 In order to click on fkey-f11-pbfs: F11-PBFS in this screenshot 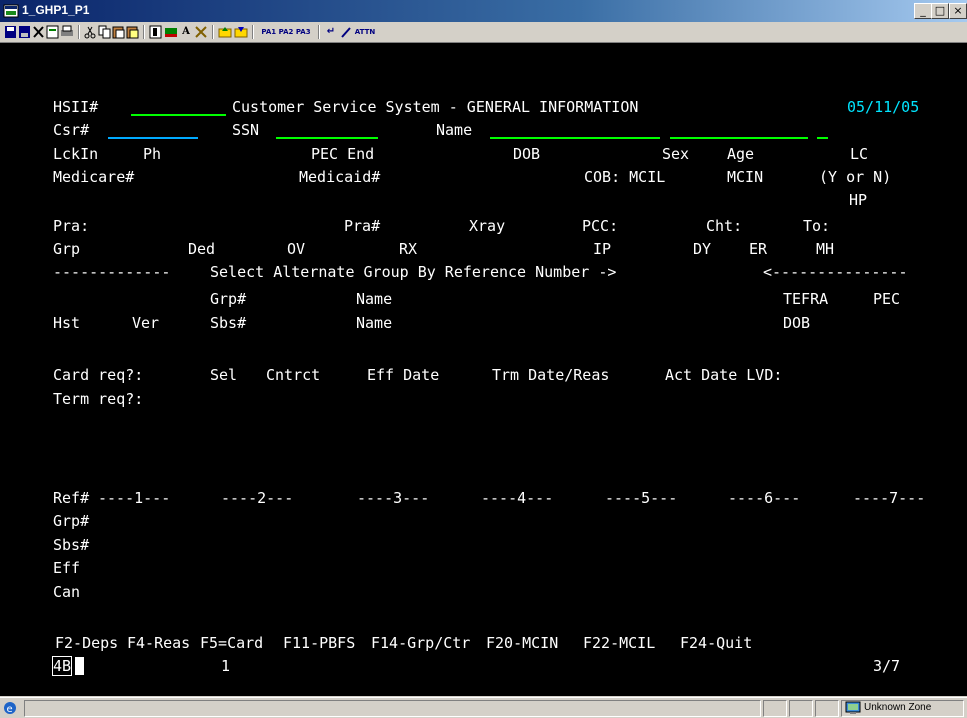, I will do `click(319, 643)`.